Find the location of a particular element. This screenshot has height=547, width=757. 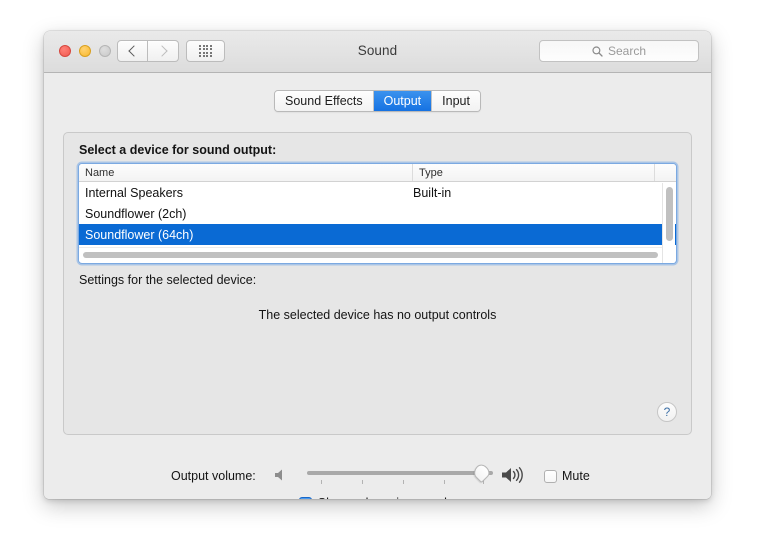

mute-checkbox-group: Mute is located at coordinates (567, 476).